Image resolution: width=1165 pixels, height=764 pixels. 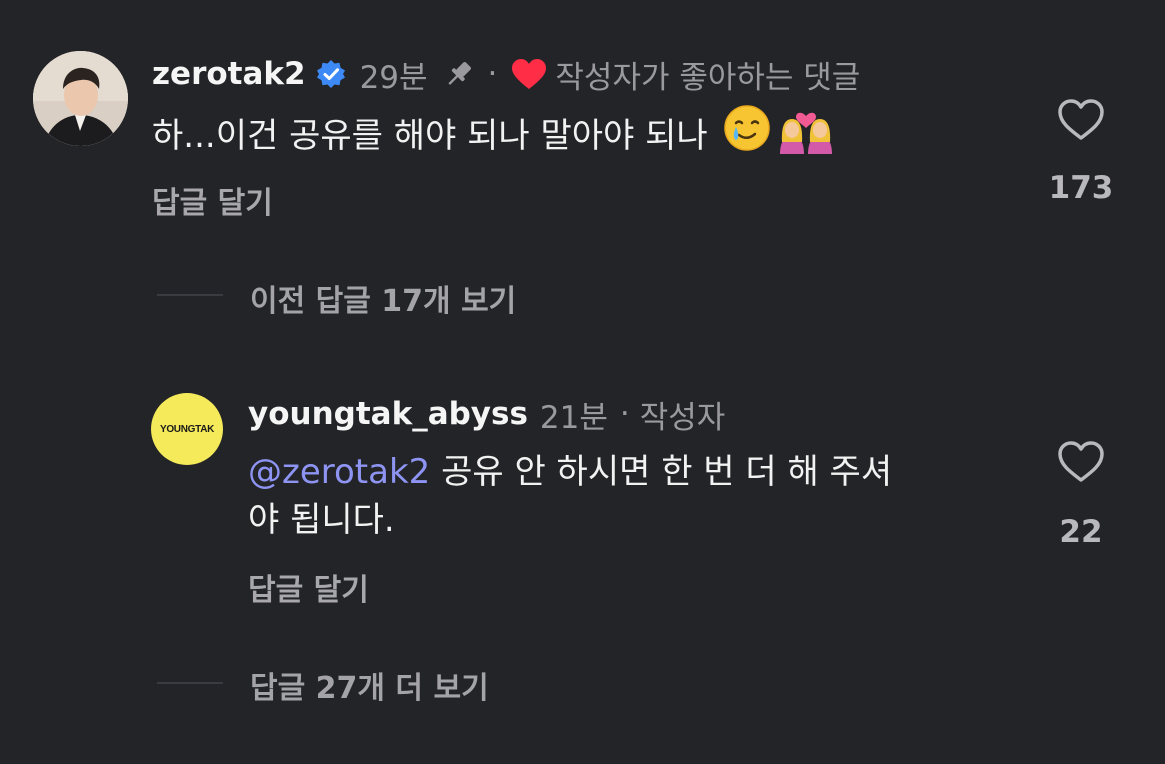 I want to click on like-count: 22, so click(x=1081, y=532).